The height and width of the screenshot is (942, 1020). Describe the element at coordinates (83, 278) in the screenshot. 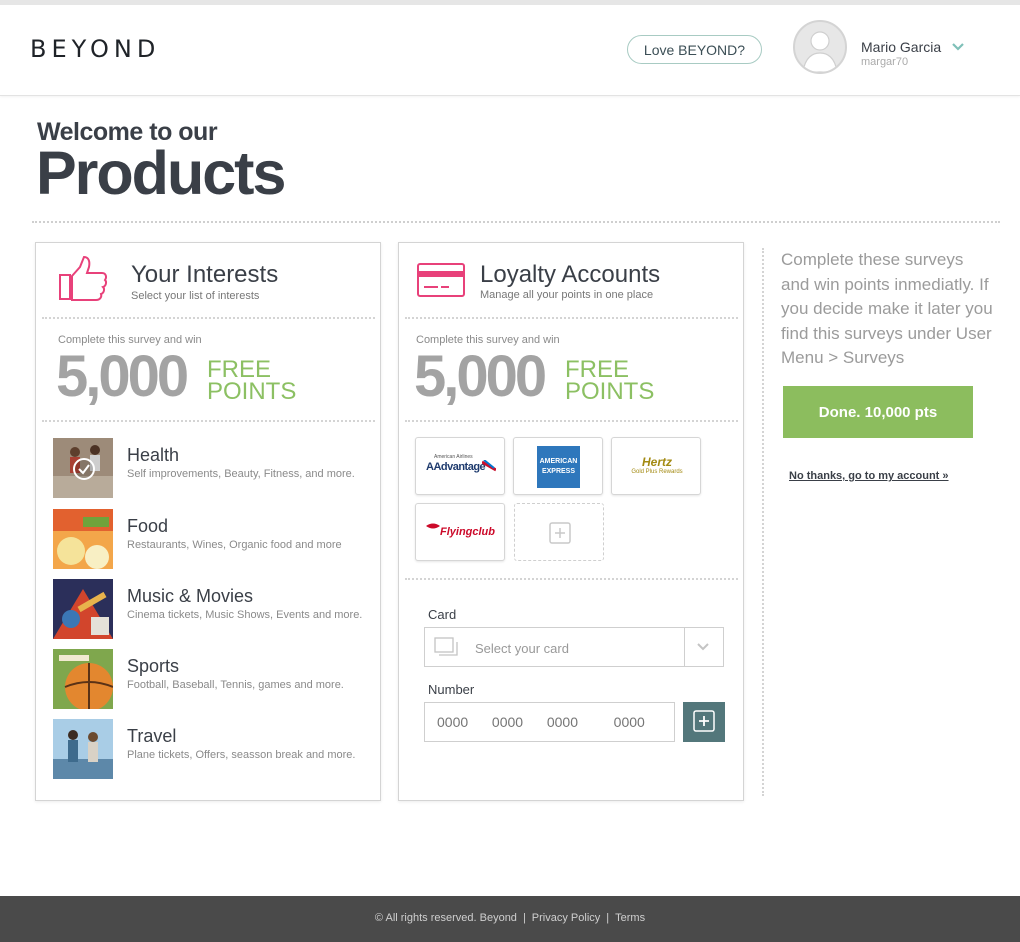

I see `thumbs-up-icon` at that location.